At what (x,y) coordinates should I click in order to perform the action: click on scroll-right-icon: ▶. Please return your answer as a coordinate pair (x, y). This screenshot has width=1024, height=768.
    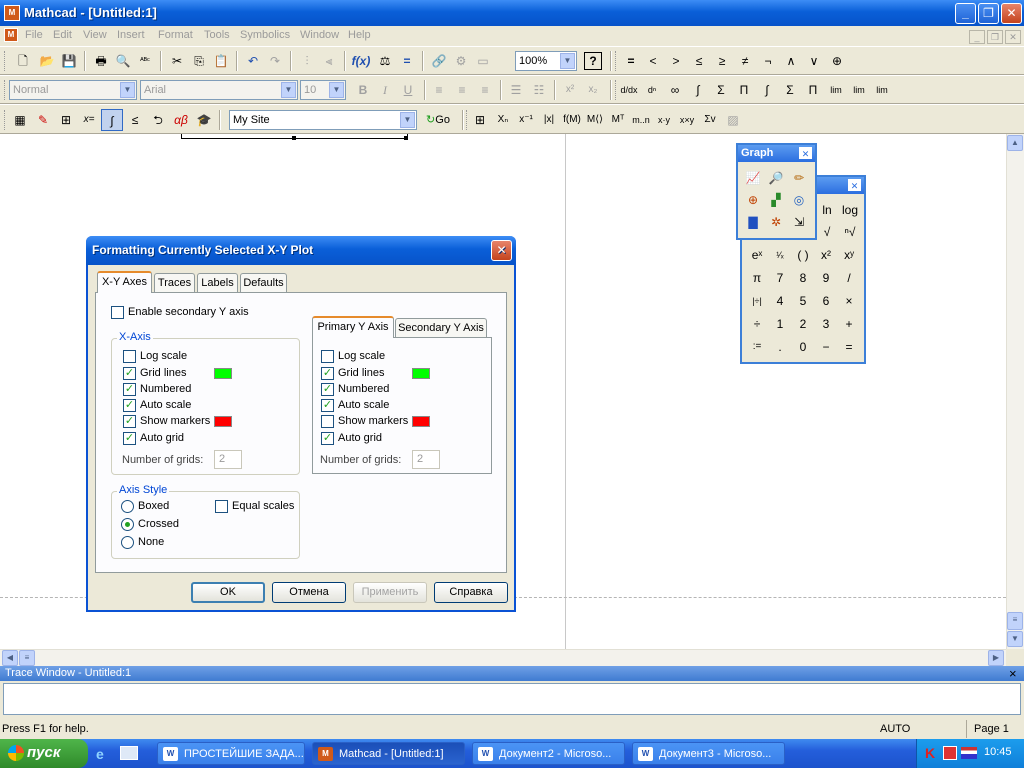
    Looking at the image, I should click on (996, 658).